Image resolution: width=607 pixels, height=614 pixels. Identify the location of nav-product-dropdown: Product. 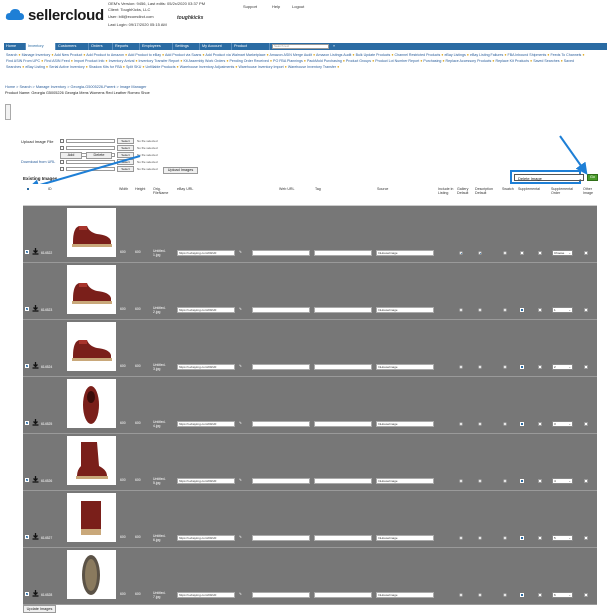
(251, 46).